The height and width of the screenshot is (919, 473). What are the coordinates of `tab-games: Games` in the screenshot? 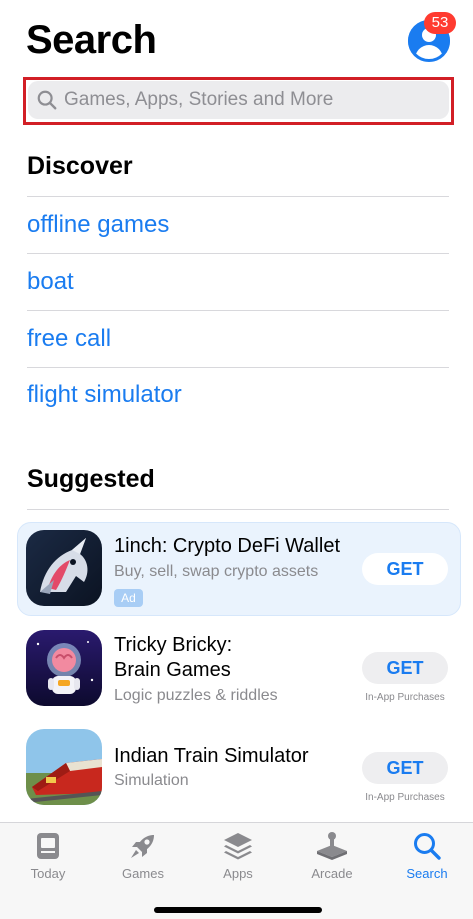 It's located at (143, 856).